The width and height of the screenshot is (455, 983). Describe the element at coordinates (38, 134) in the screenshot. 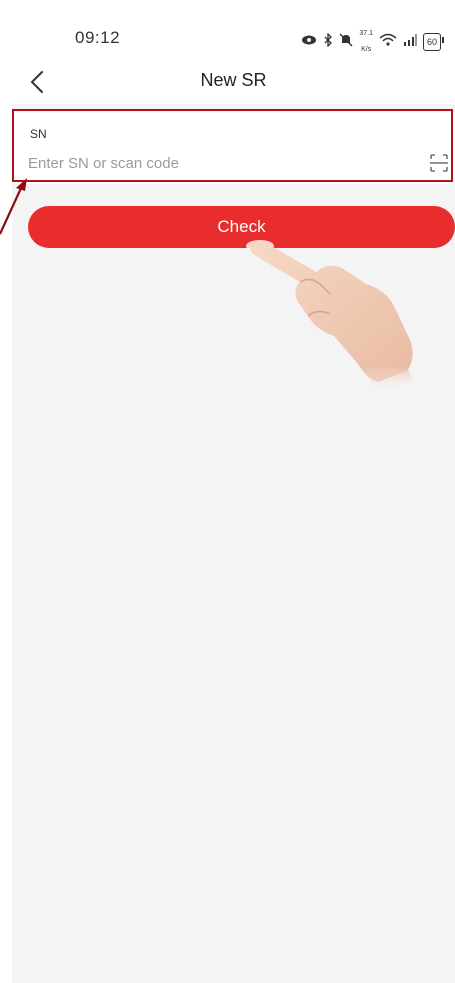

I see `sn-field-label: SN` at that location.